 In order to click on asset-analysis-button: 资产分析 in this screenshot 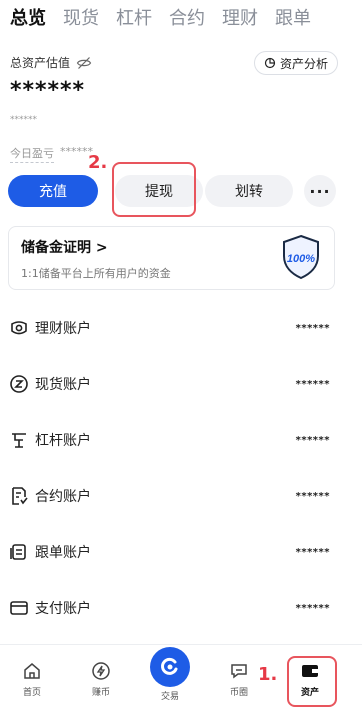, I will do `click(295, 63)`.